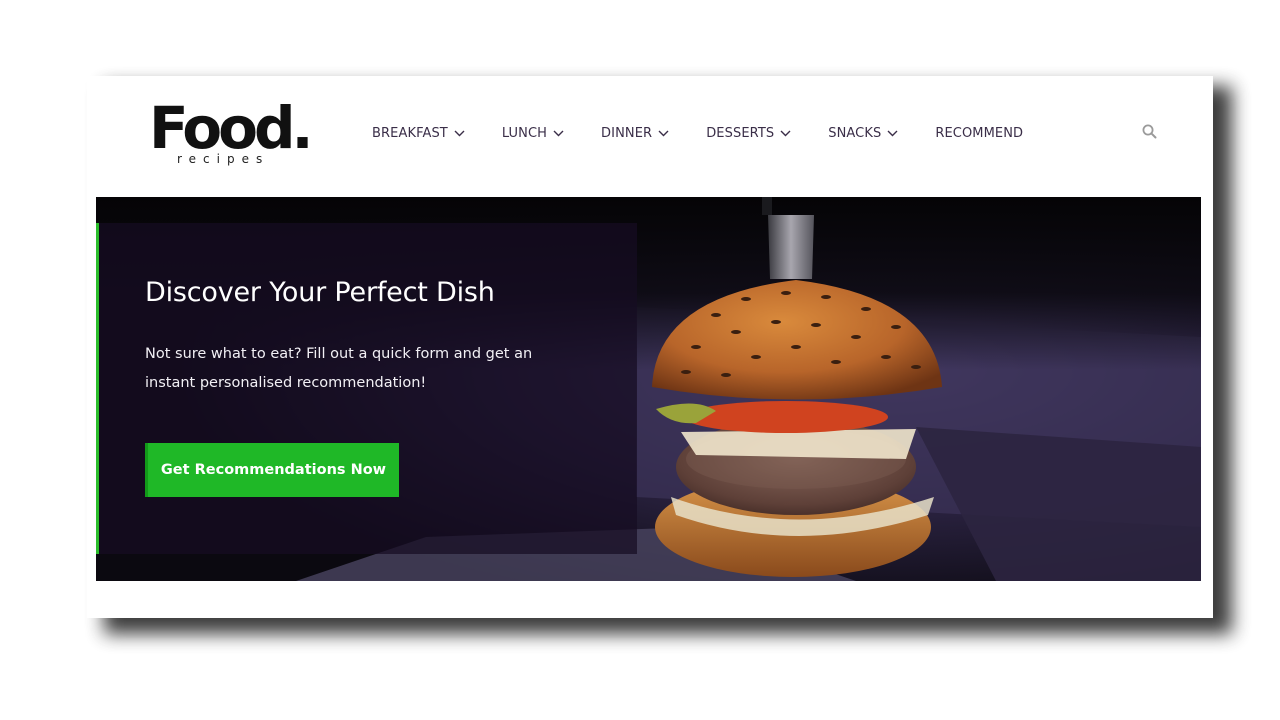  Describe the element at coordinates (627, 133) in the screenshot. I see `nav-label-dinner: DINNER` at that location.